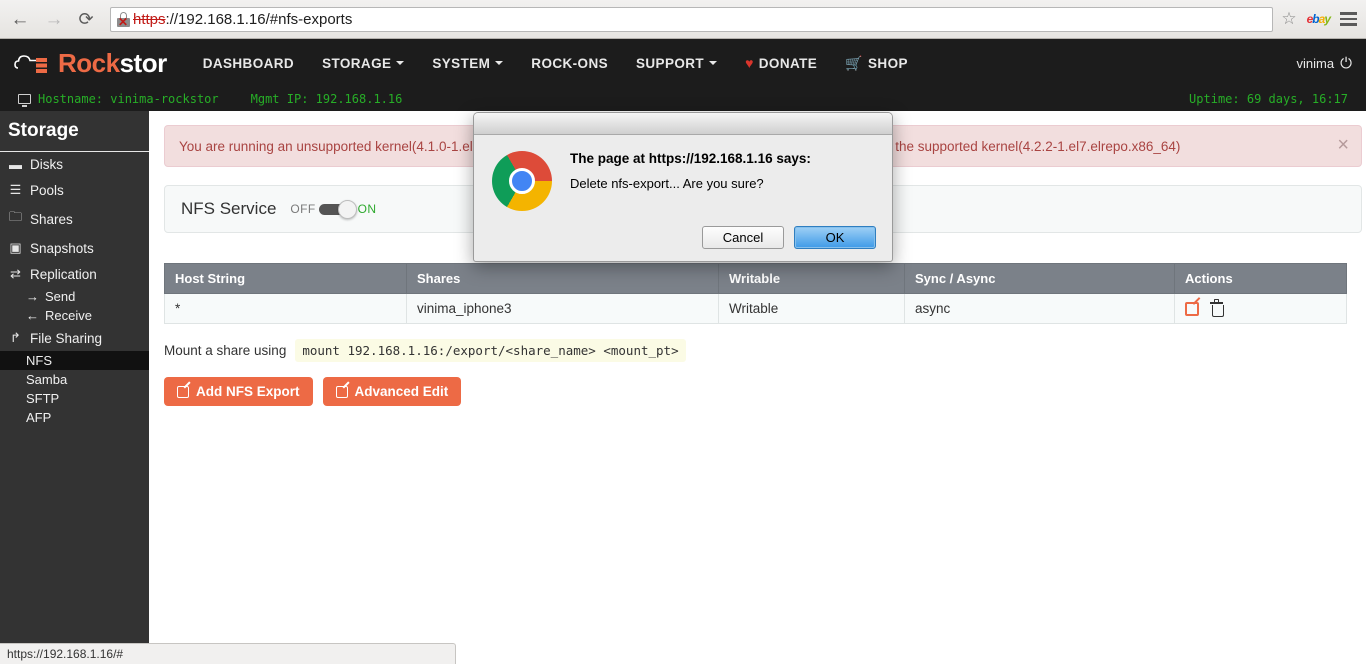 Image resolution: width=1366 pixels, height=664 pixels. I want to click on rockstor-logo-icon, so click(30, 64).